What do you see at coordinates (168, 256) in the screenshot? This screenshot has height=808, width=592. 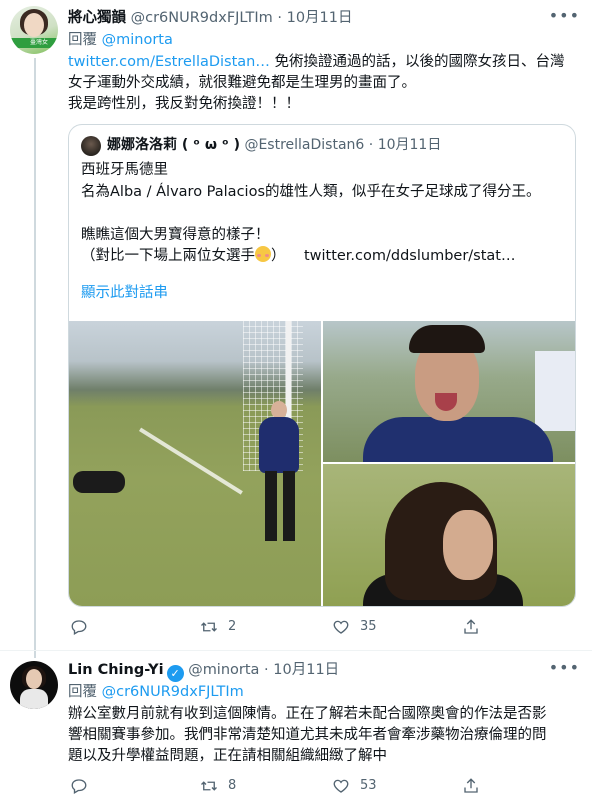 I see `quoted-text-compare: （對比一下場上兩位女選手` at bounding box center [168, 256].